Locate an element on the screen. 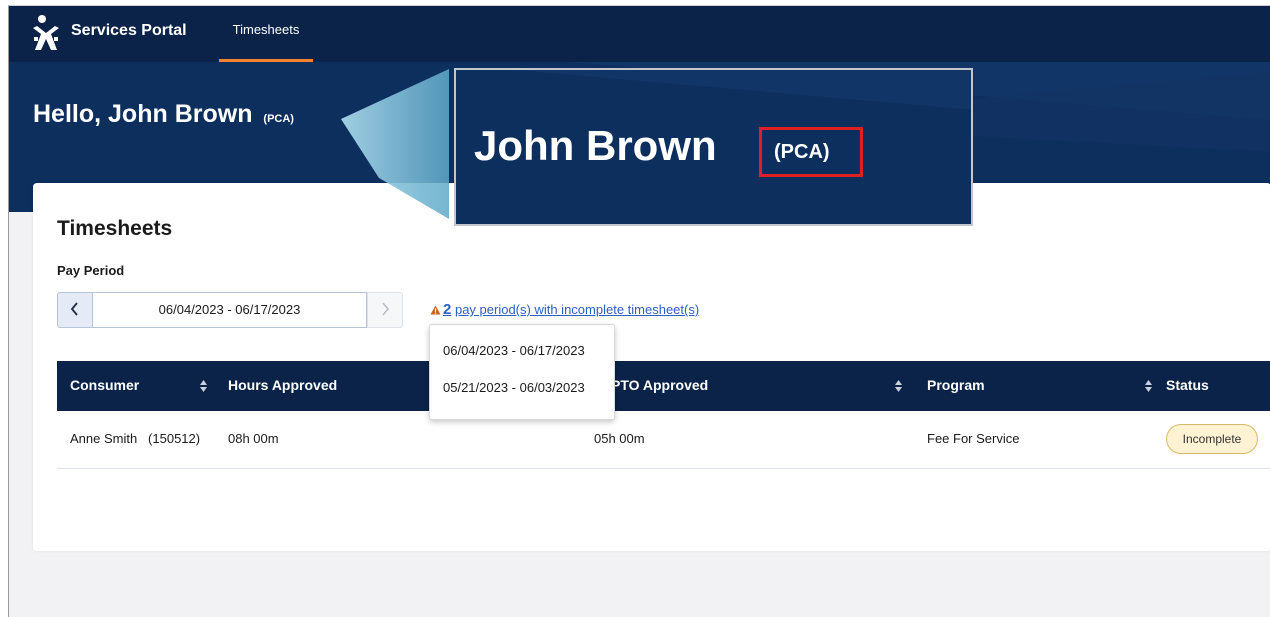 The image size is (1270, 617). zoom-user-name: John Brown is located at coordinates (595, 145).